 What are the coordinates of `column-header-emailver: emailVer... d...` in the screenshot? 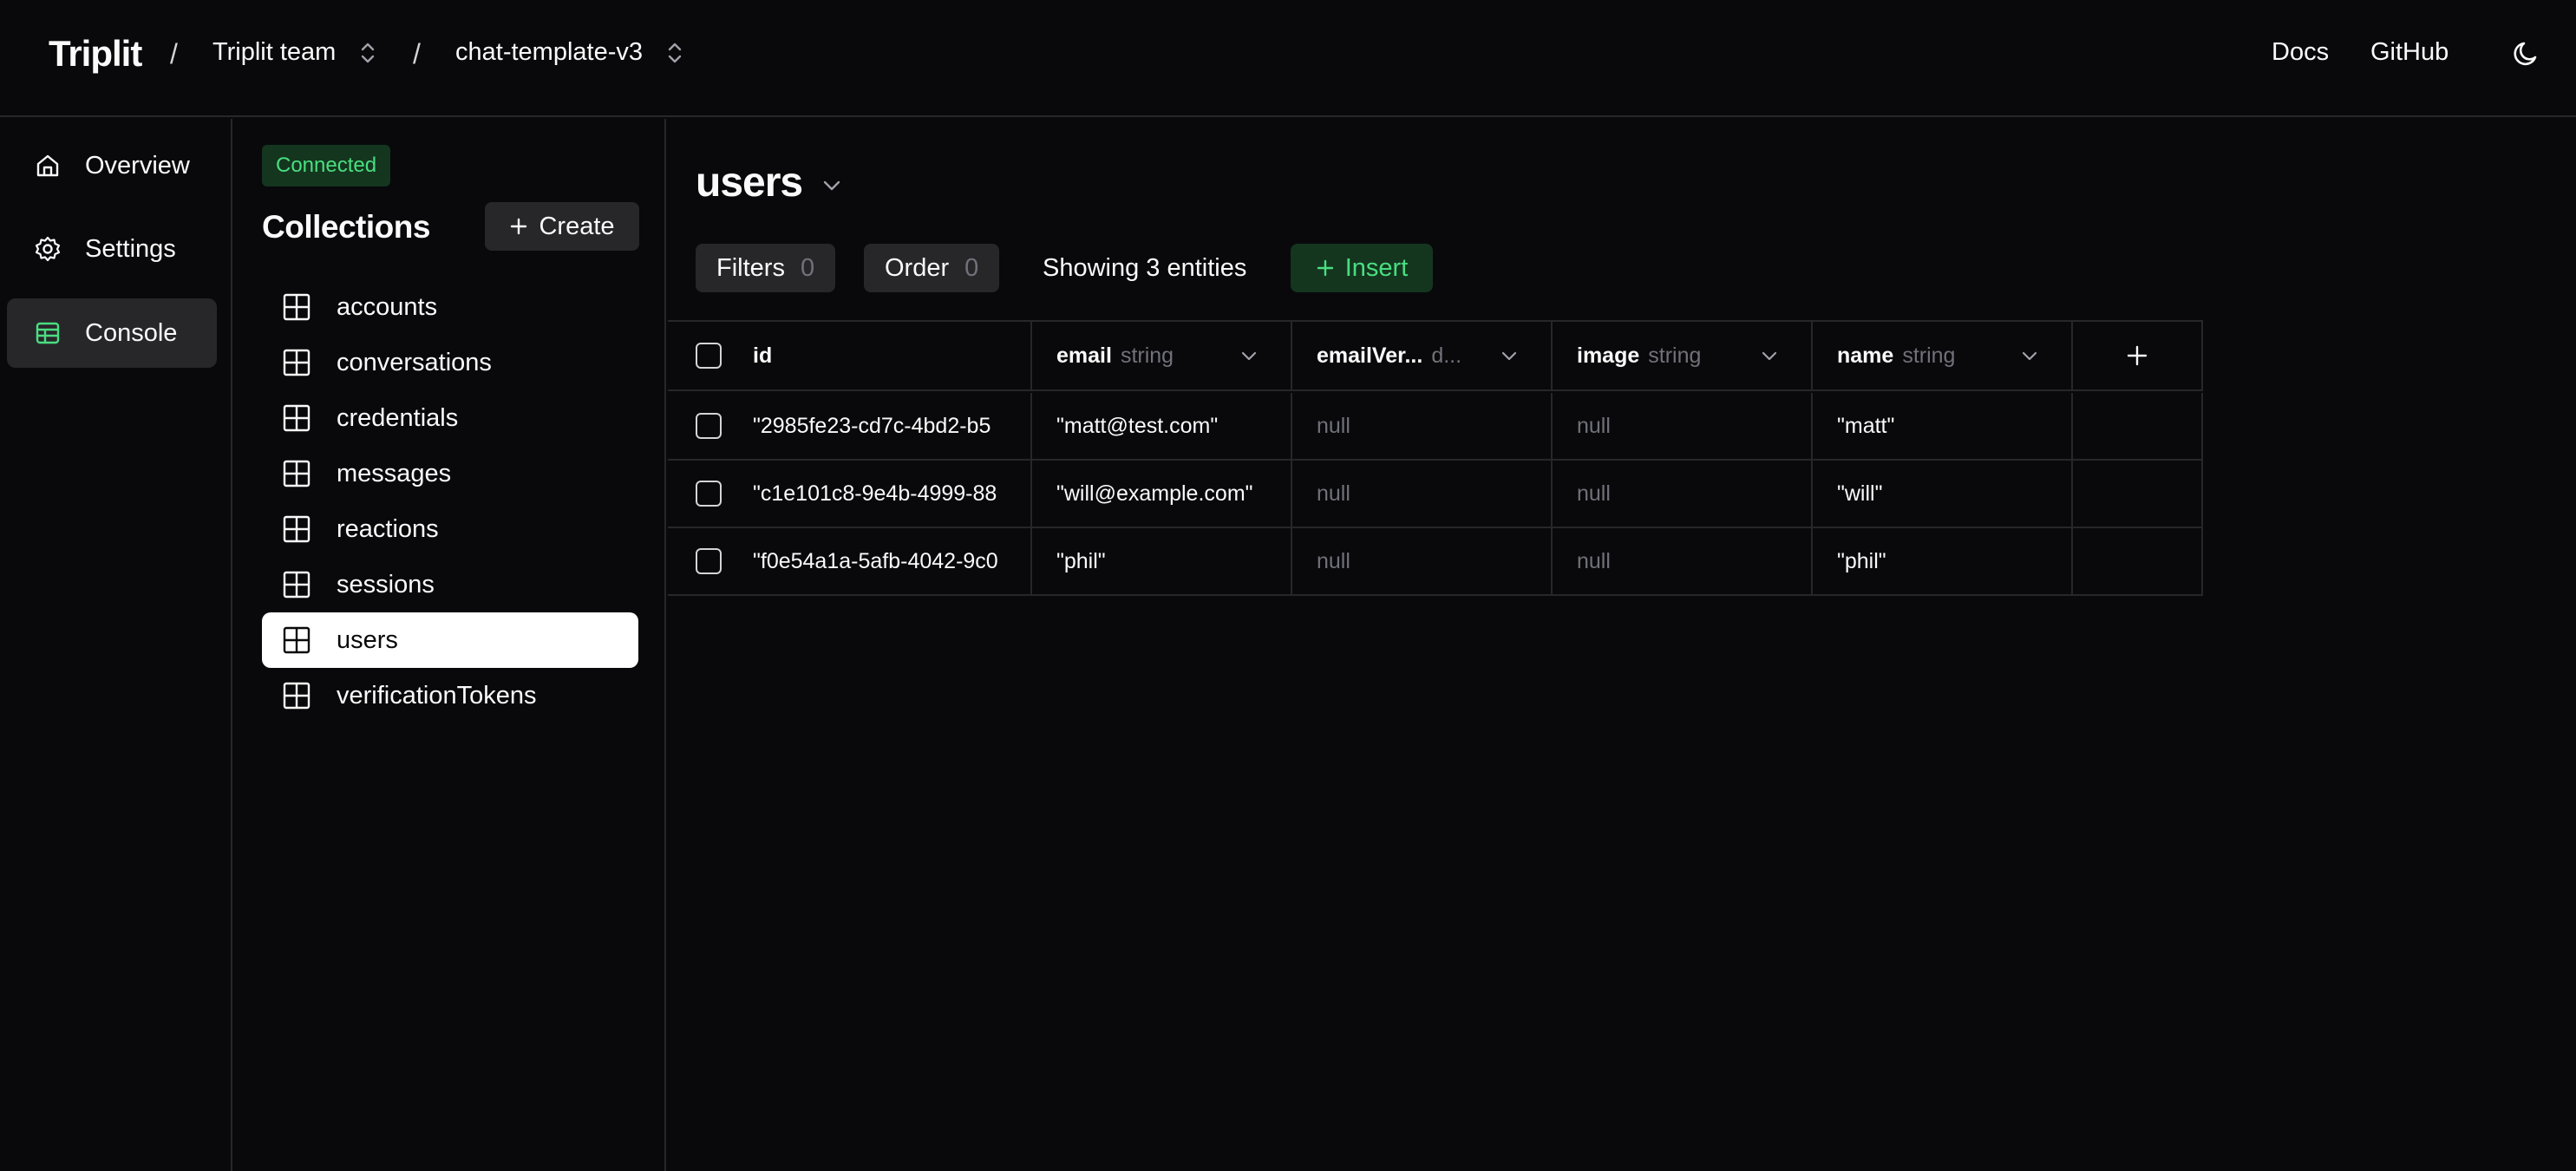 It's located at (1422, 356).